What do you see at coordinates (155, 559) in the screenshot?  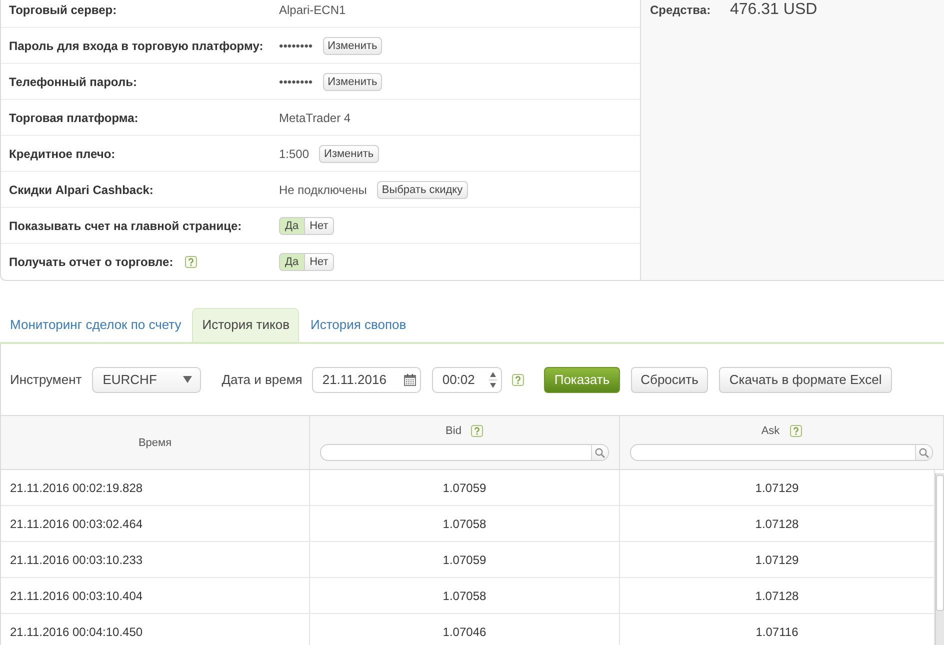 I see `table-cell: 21.11.2016 00:03:10.233` at bounding box center [155, 559].